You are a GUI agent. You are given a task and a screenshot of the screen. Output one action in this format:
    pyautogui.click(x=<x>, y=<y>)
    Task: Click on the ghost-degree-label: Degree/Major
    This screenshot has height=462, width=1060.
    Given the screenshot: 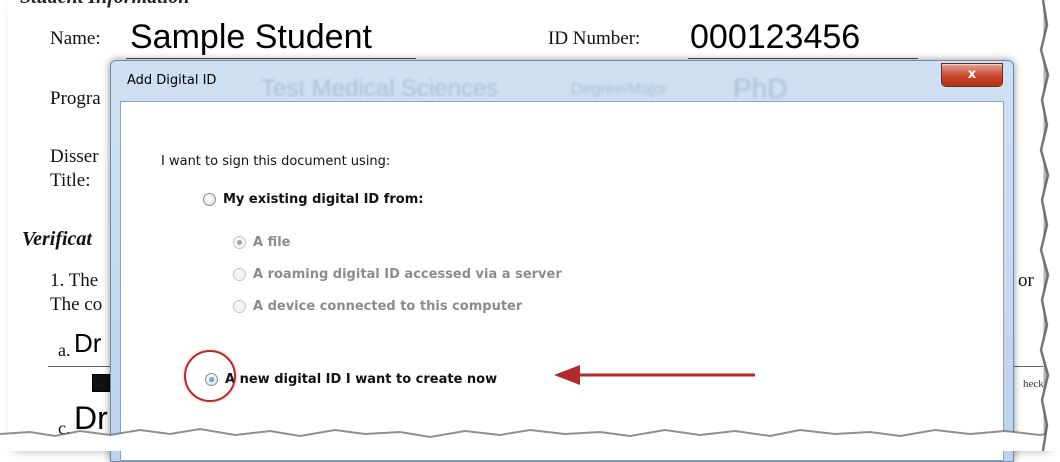 What is the action you would take?
    pyautogui.click(x=619, y=89)
    